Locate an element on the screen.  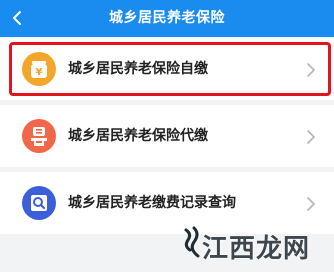
savings-jar-icon: ¥ is located at coordinates (39, 69).